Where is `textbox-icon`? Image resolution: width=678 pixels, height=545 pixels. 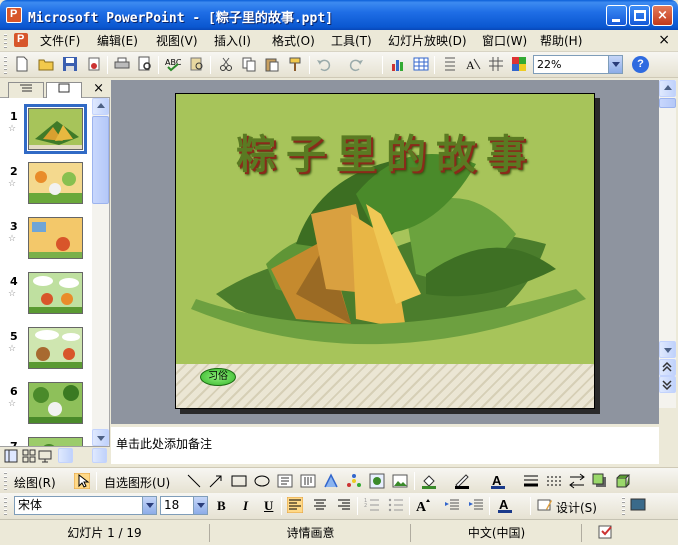 textbox-icon is located at coordinates (285, 481).